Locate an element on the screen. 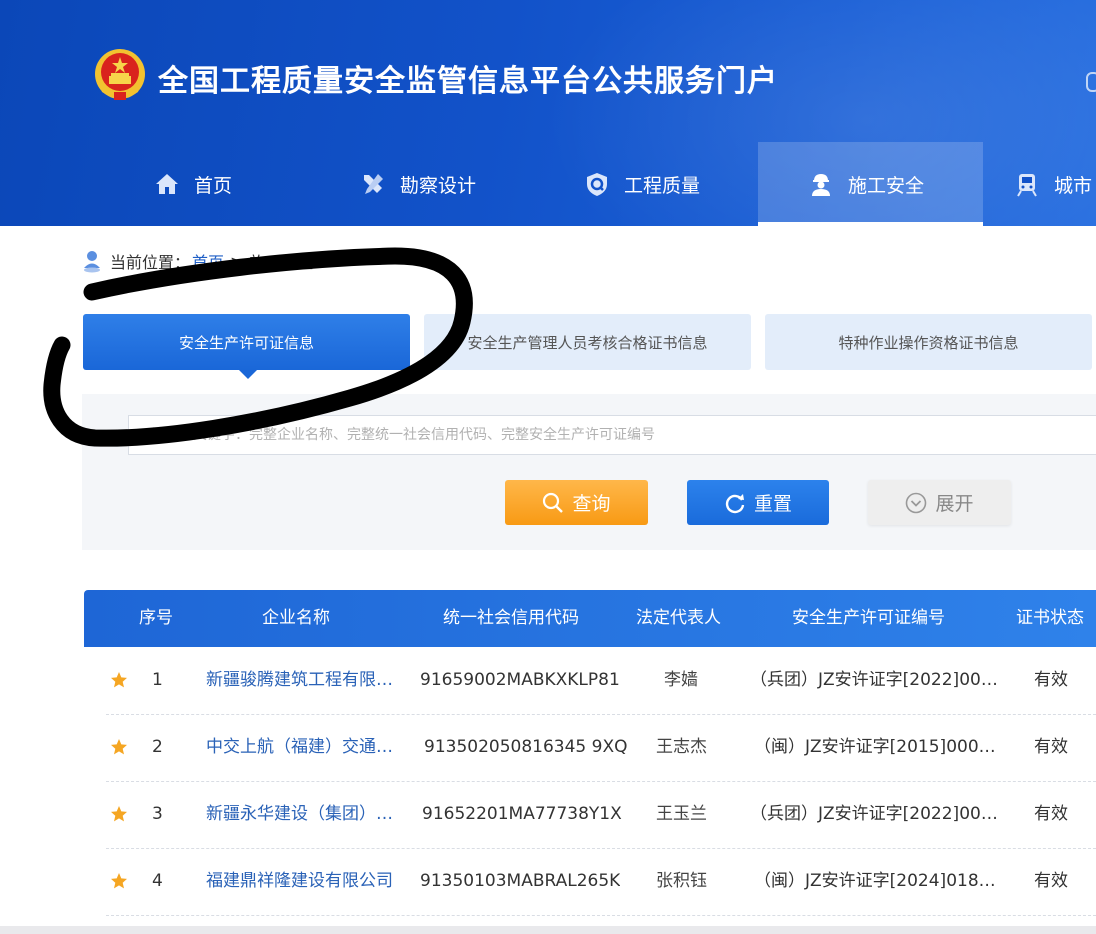 This screenshot has height=934, width=1096. site-title: 全国工程质量安全监管信息平台公共服务门户 is located at coordinates (468, 81).